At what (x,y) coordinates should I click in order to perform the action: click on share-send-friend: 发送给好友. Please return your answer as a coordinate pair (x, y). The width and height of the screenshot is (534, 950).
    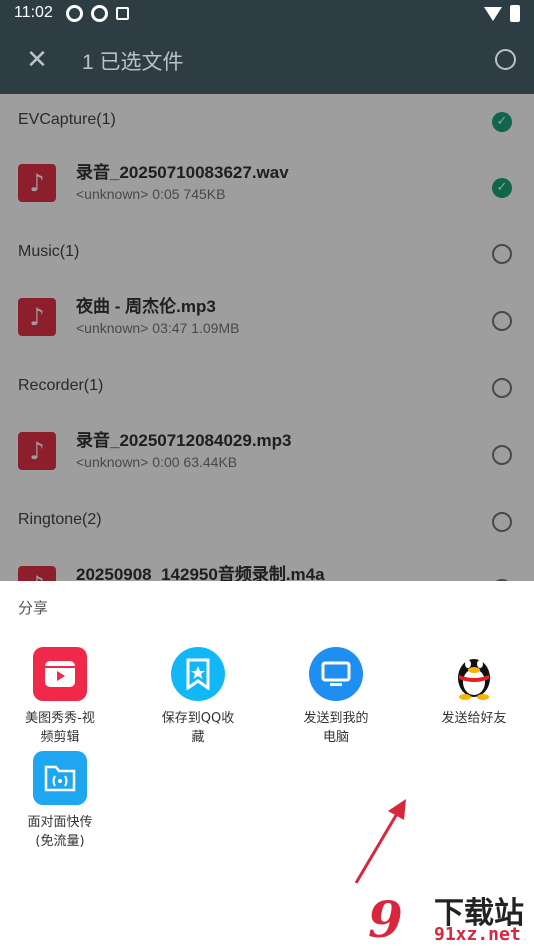
    Looking at the image, I should click on (474, 687).